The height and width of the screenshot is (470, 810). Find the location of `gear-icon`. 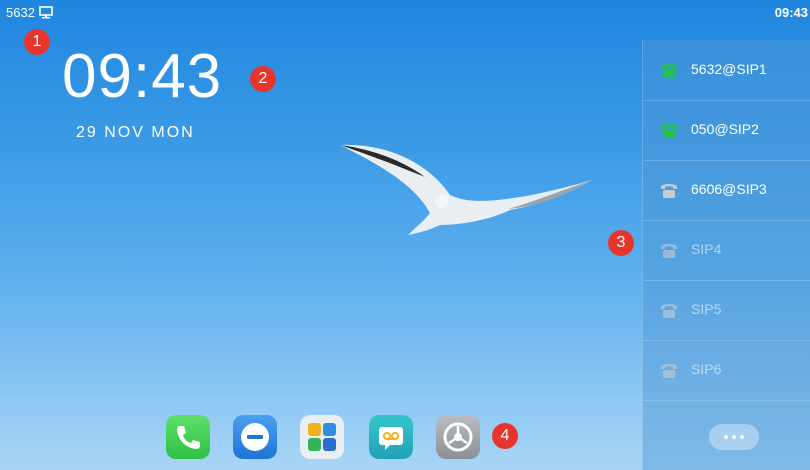

gear-icon is located at coordinates (458, 437).